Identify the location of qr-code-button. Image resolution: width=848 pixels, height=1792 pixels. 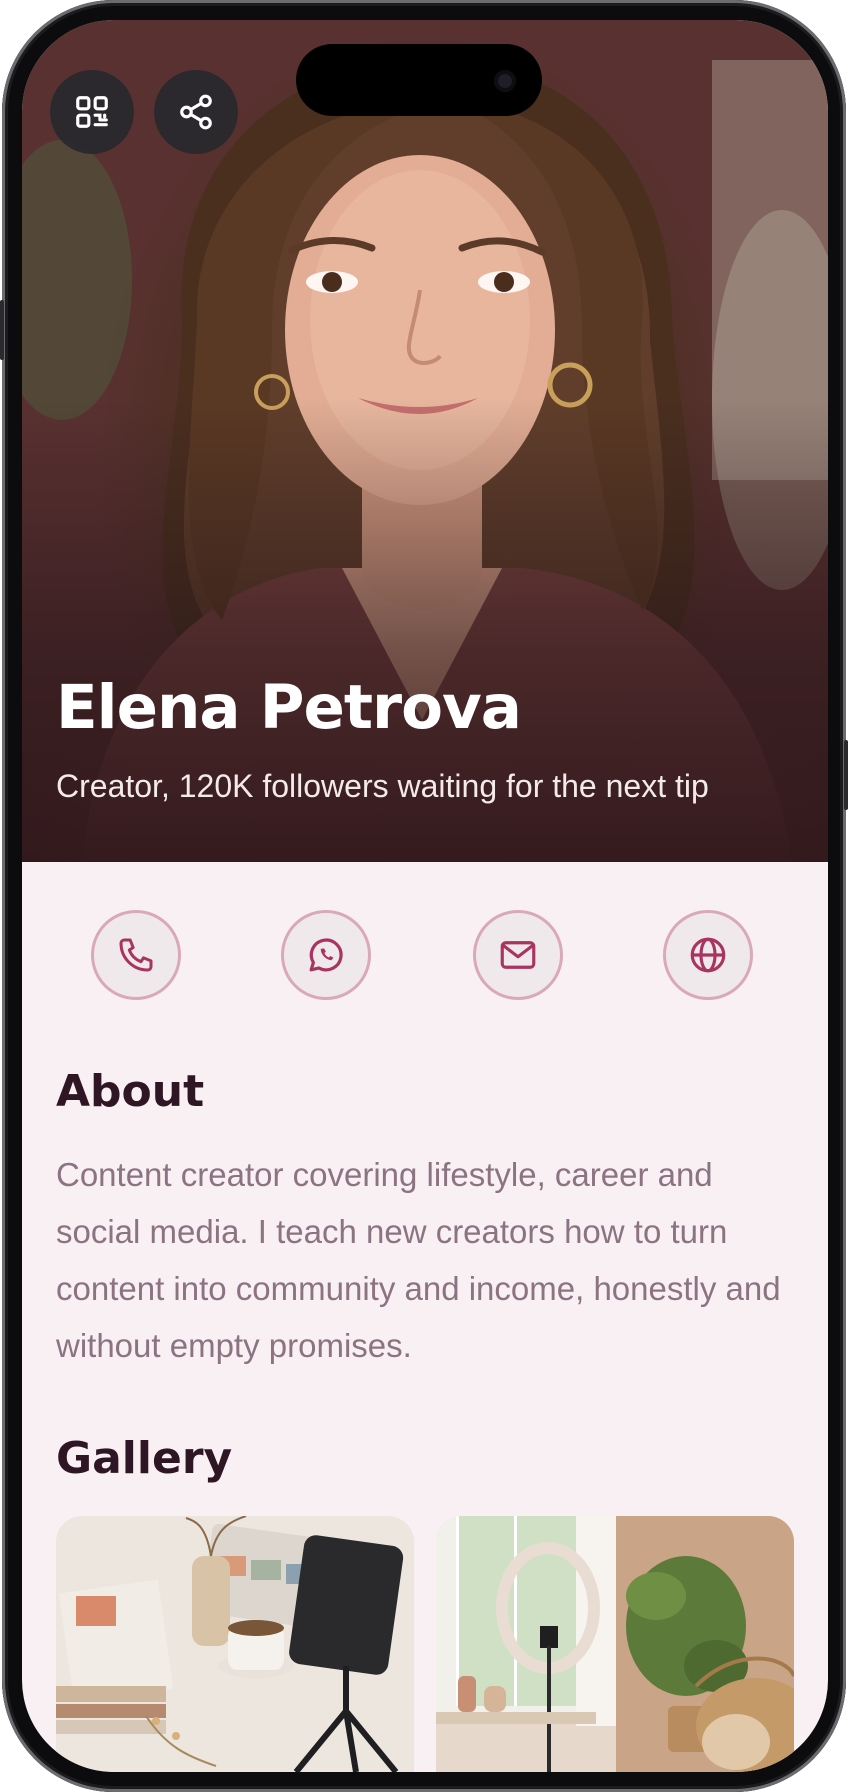
(92, 112).